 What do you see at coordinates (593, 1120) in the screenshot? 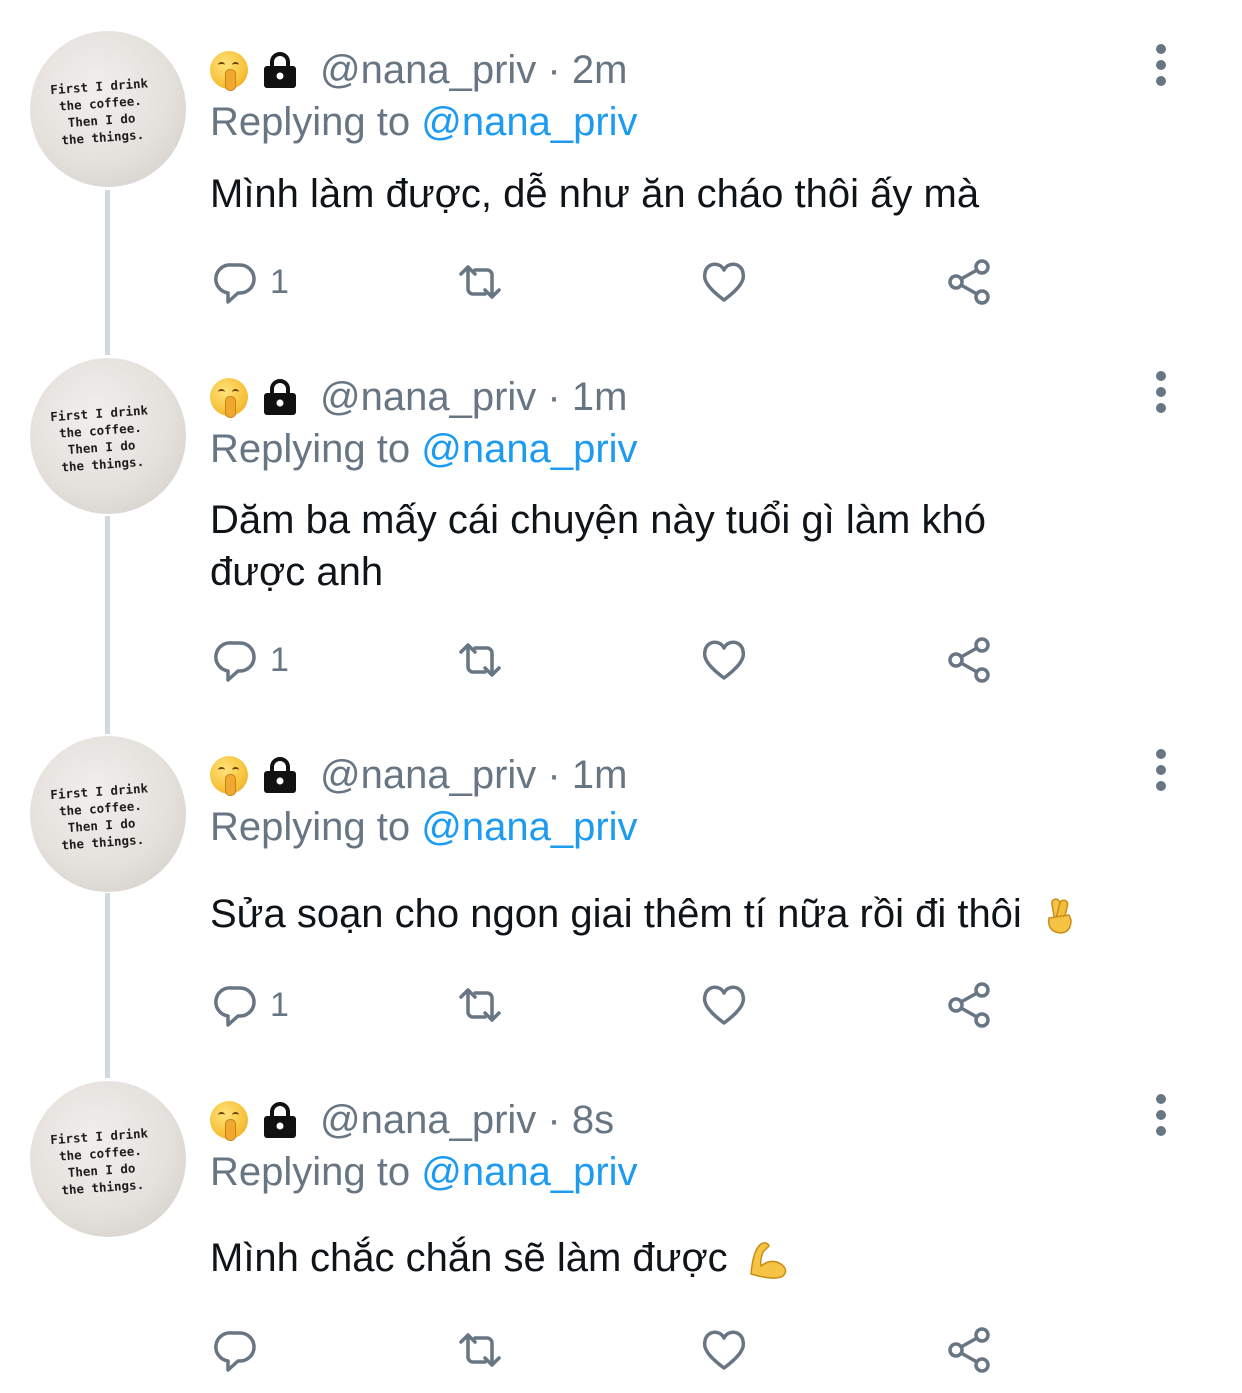
I see `timestamp: 8s` at bounding box center [593, 1120].